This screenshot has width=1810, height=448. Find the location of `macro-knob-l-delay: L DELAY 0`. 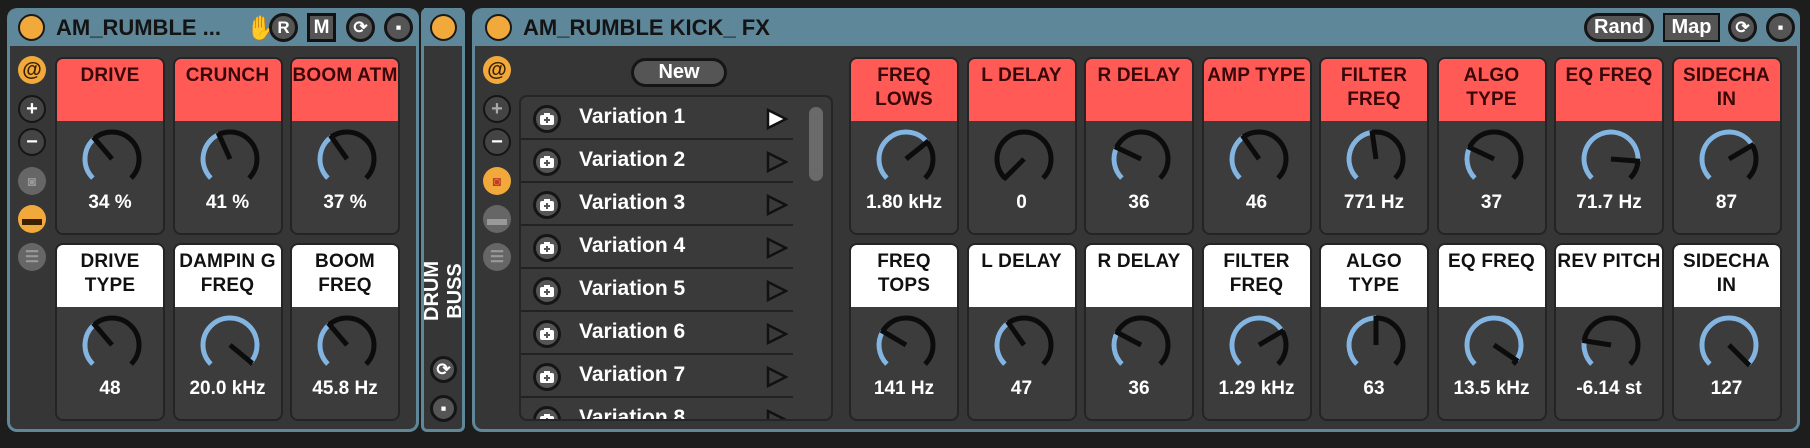

macro-knob-l-delay: L DELAY 0 is located at coordinates (1021, 146).